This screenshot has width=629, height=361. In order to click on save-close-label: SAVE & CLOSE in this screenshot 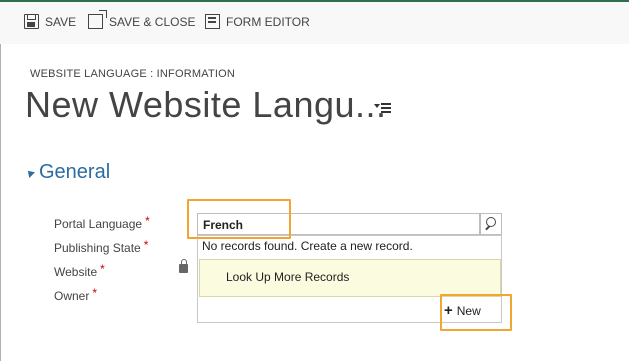, I will do `click(152, 21)`.